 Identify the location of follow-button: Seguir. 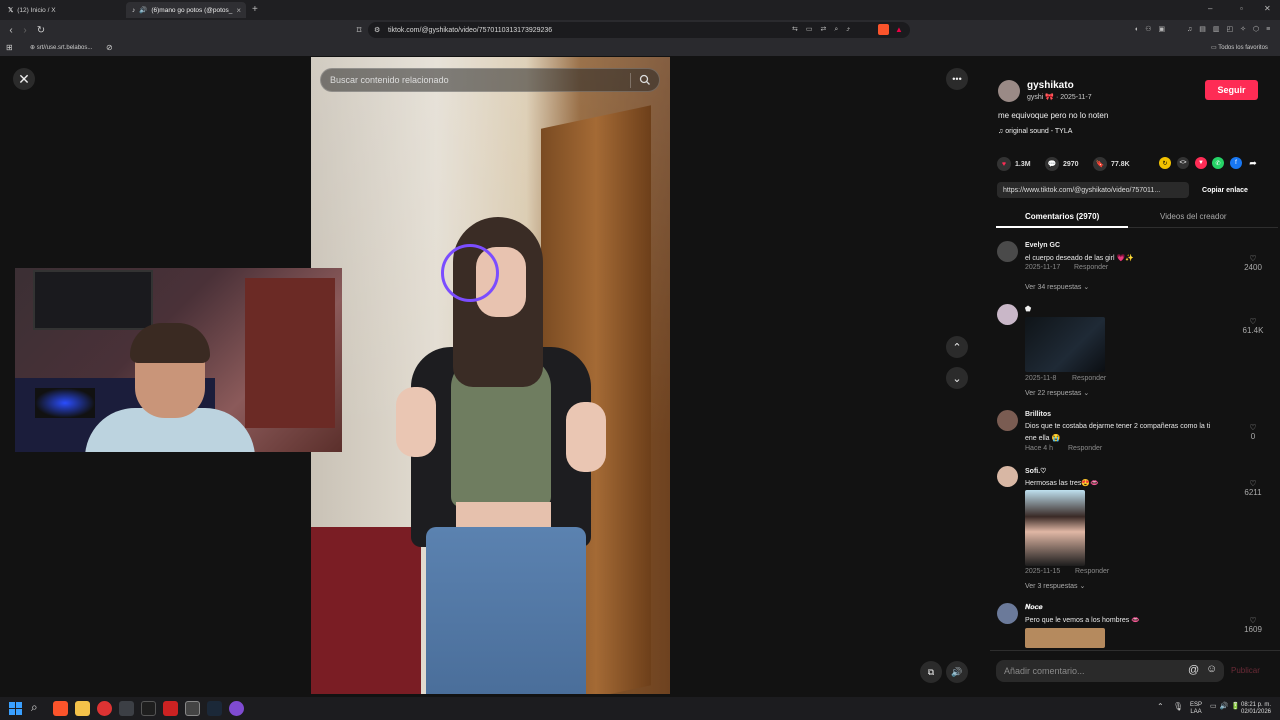
(1231, 90).